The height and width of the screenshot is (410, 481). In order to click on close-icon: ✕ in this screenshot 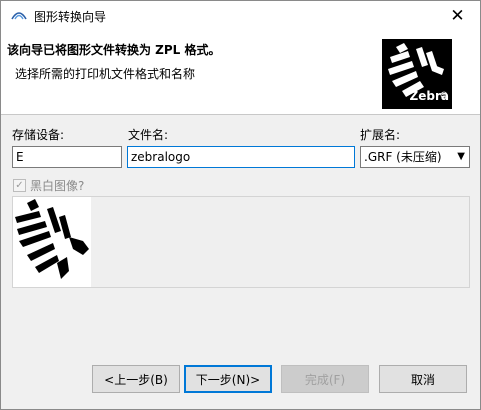, I will do `click(457, 16)`.